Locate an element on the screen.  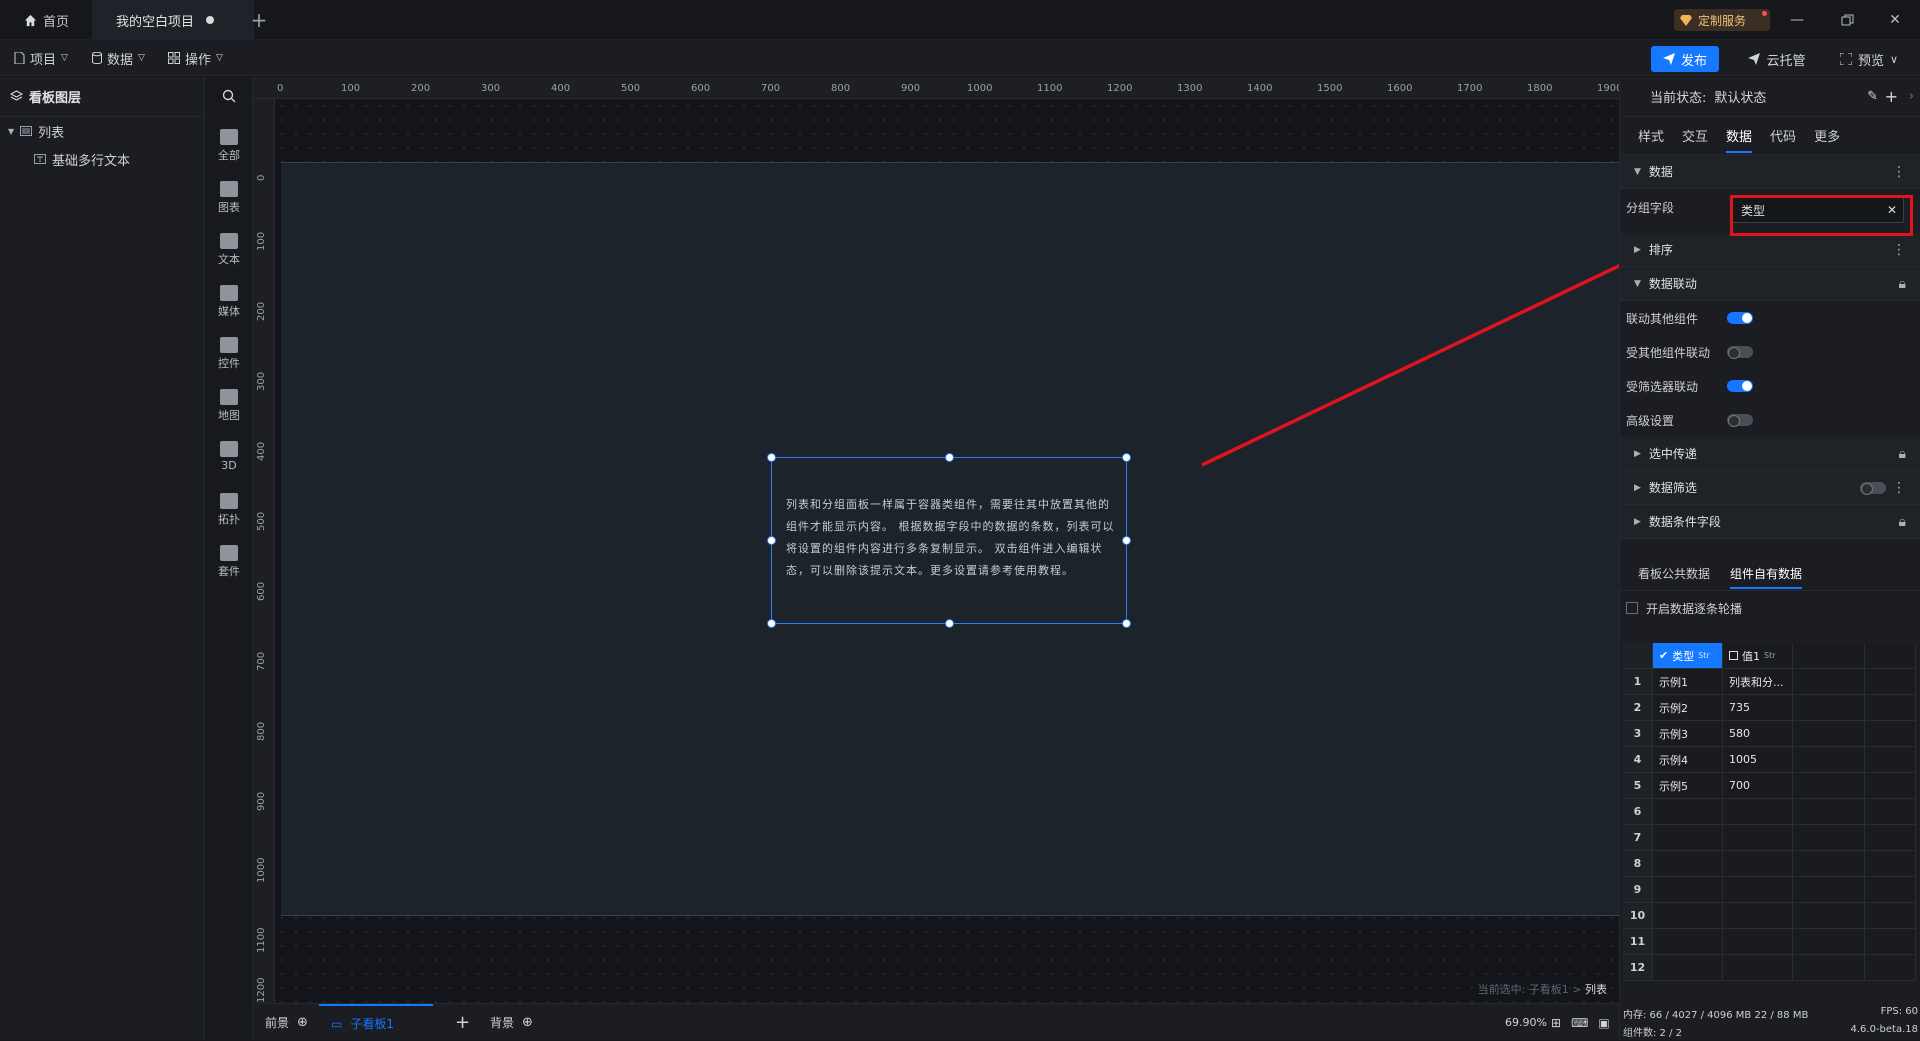
palette-map: 地图 is located at coordinates (229, 406).